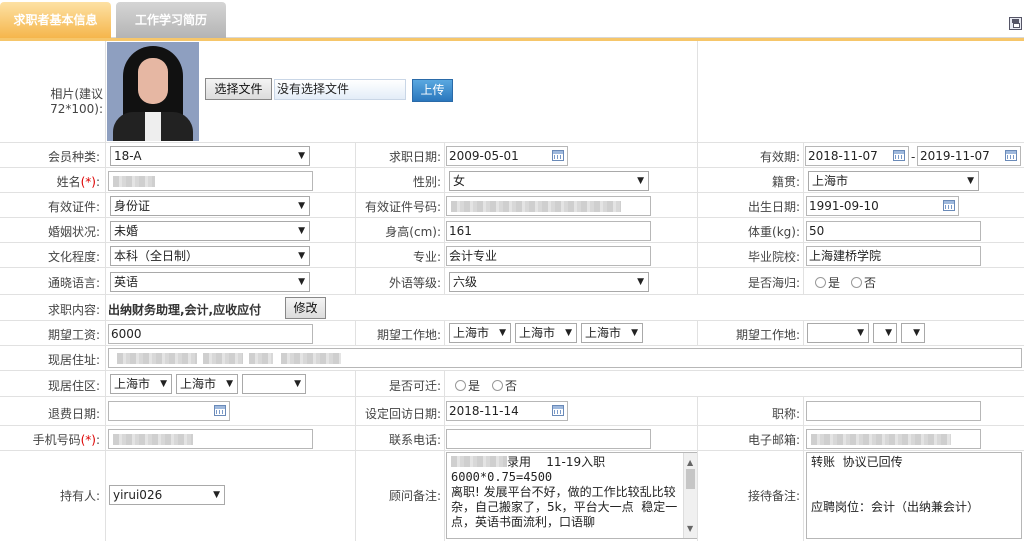 The image size is (1024, 541). I want to click on relocate-yes-option: 是, so click(467, 385).